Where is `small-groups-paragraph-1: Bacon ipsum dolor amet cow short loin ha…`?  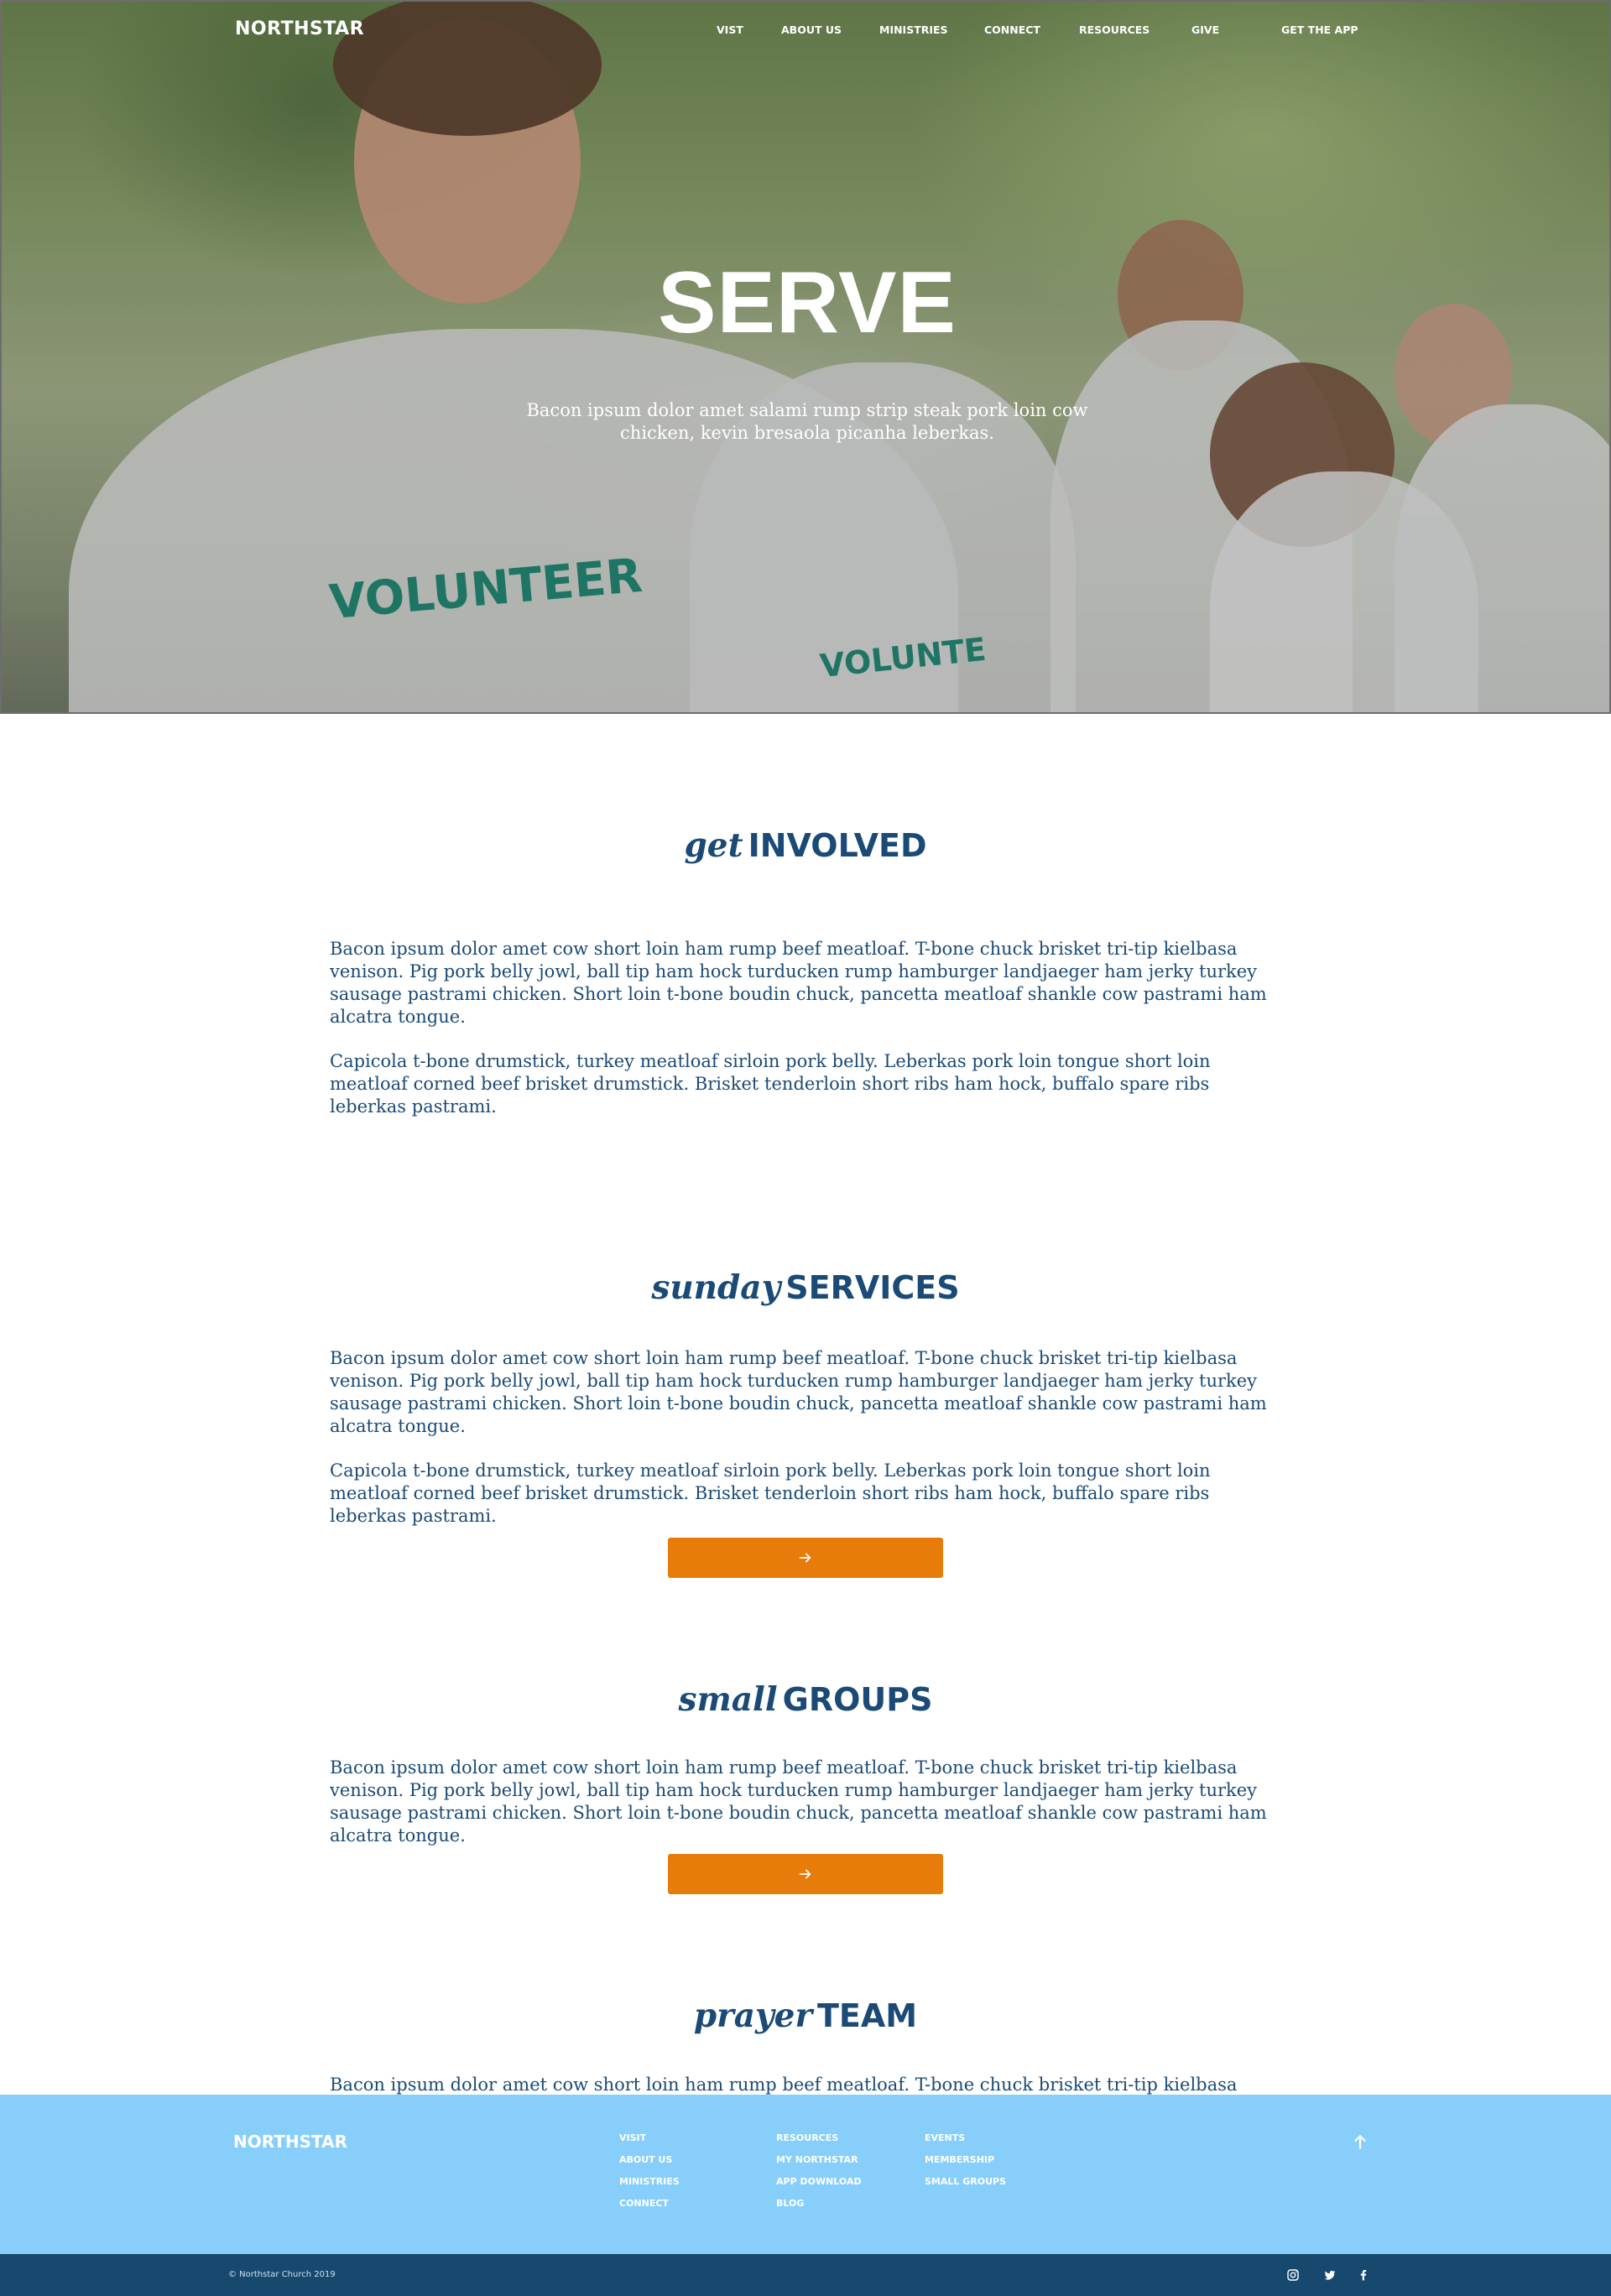 small-groups-paragraph-1: Bacon ipsum dolor amet cow short loin ha… is located at coordinates (799, 1802).